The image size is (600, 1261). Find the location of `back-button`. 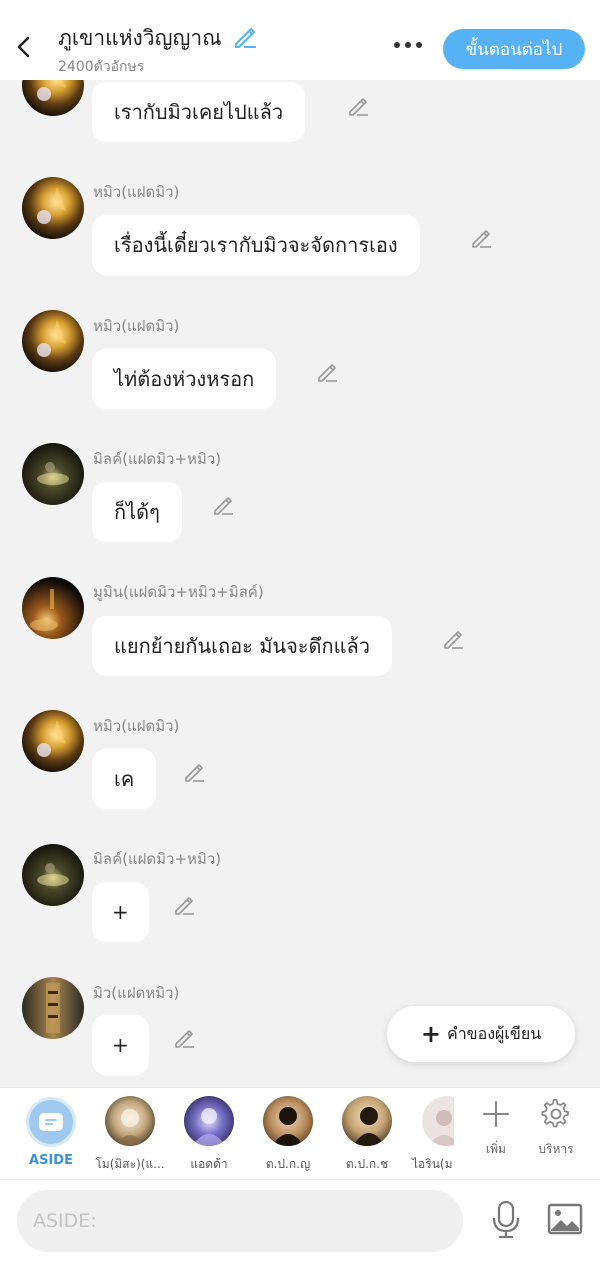

back-button is located at coordinates (24, 47).